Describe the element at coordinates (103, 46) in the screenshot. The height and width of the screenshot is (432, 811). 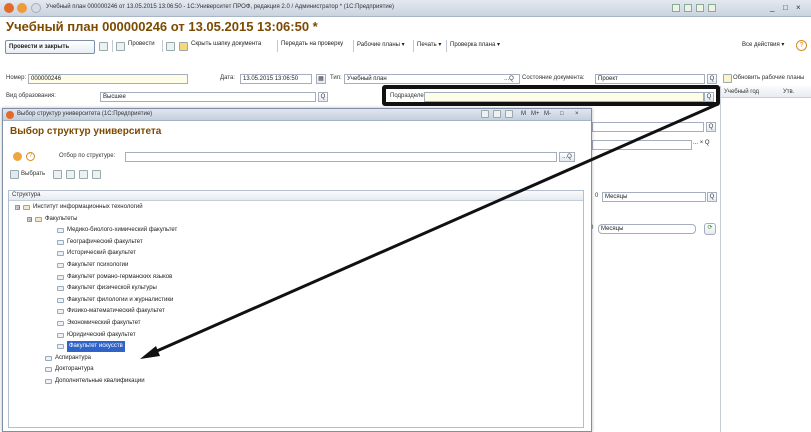
I see `save-icon` at that location.